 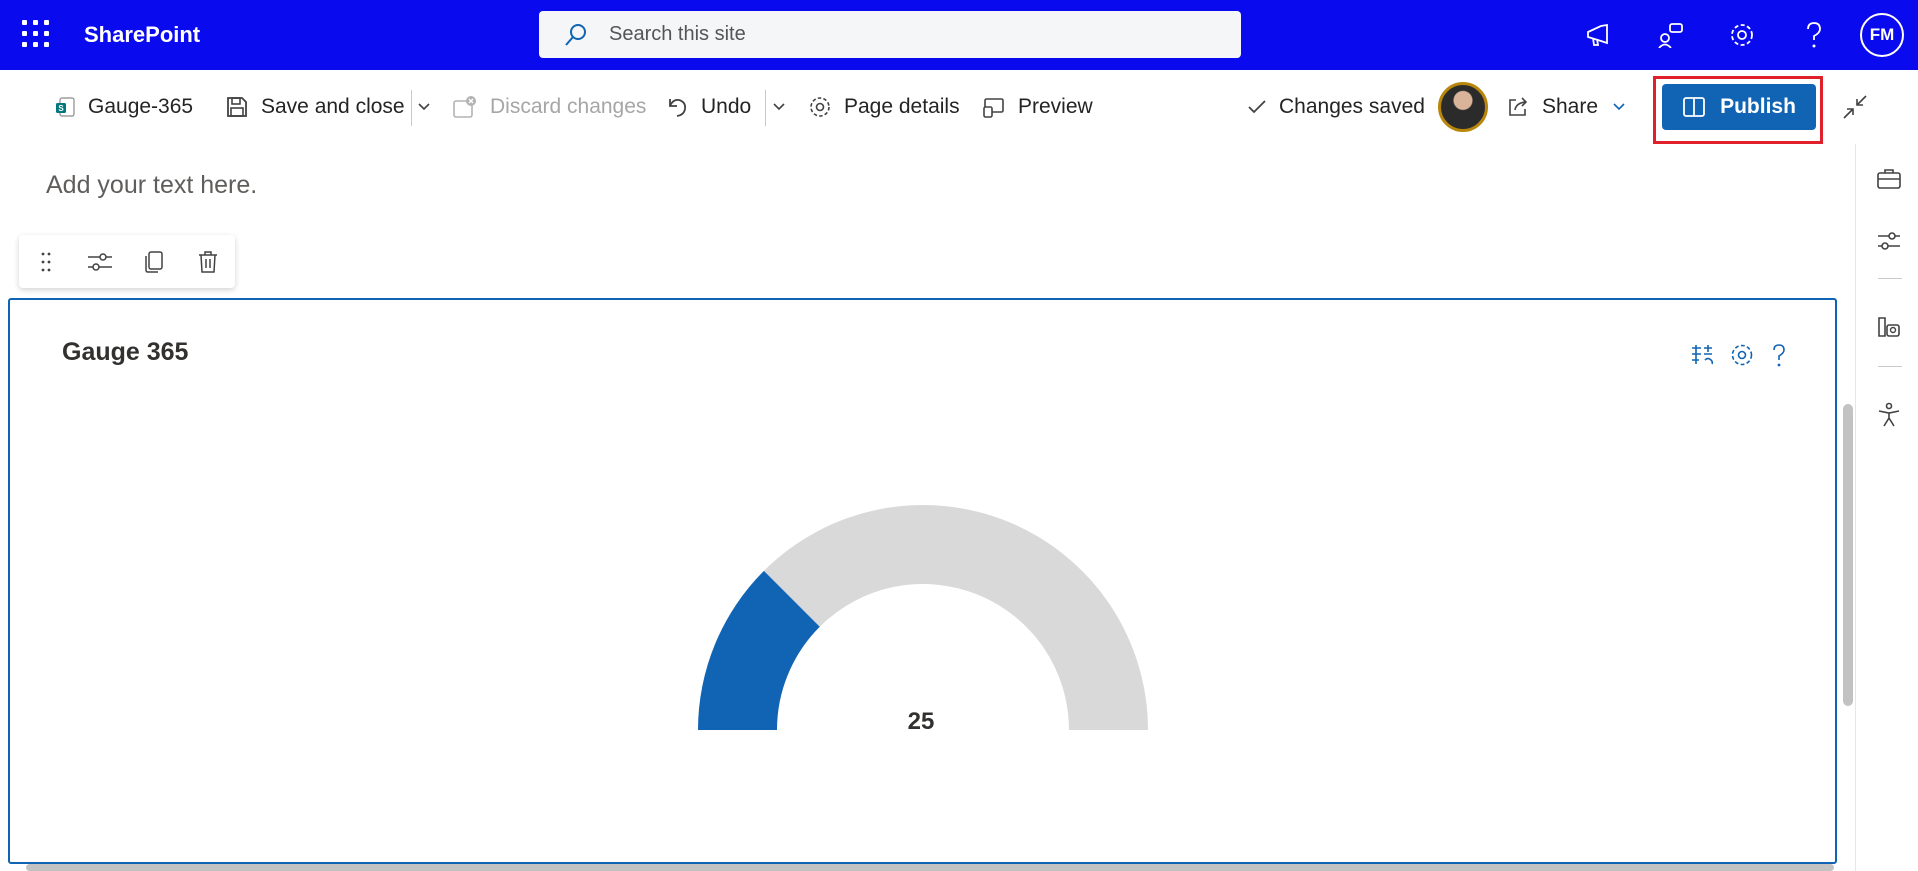 I want to click on sliders-icon, so click(x=1889, y=241).